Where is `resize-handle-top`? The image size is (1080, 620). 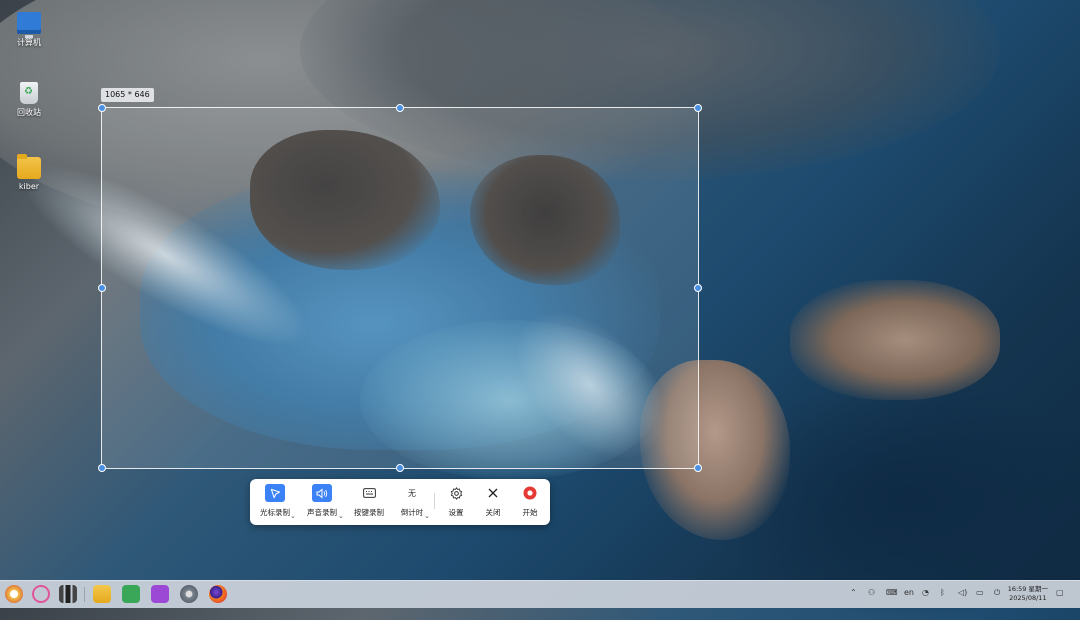 resize-handle-top is located at coordinates (400, 108).